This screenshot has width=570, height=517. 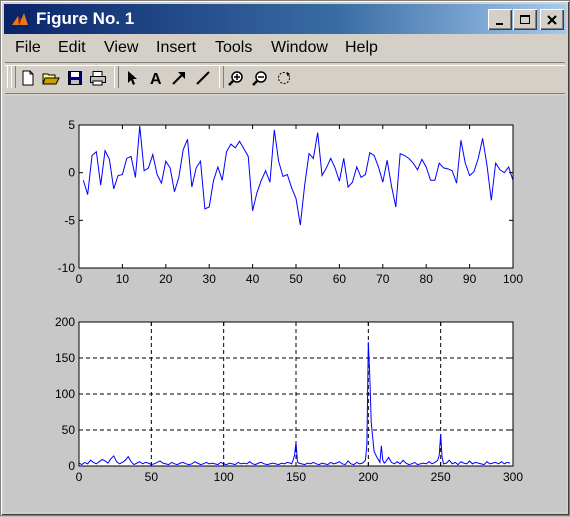 I want to click on menu-view: View, so click(x=121, y=48).